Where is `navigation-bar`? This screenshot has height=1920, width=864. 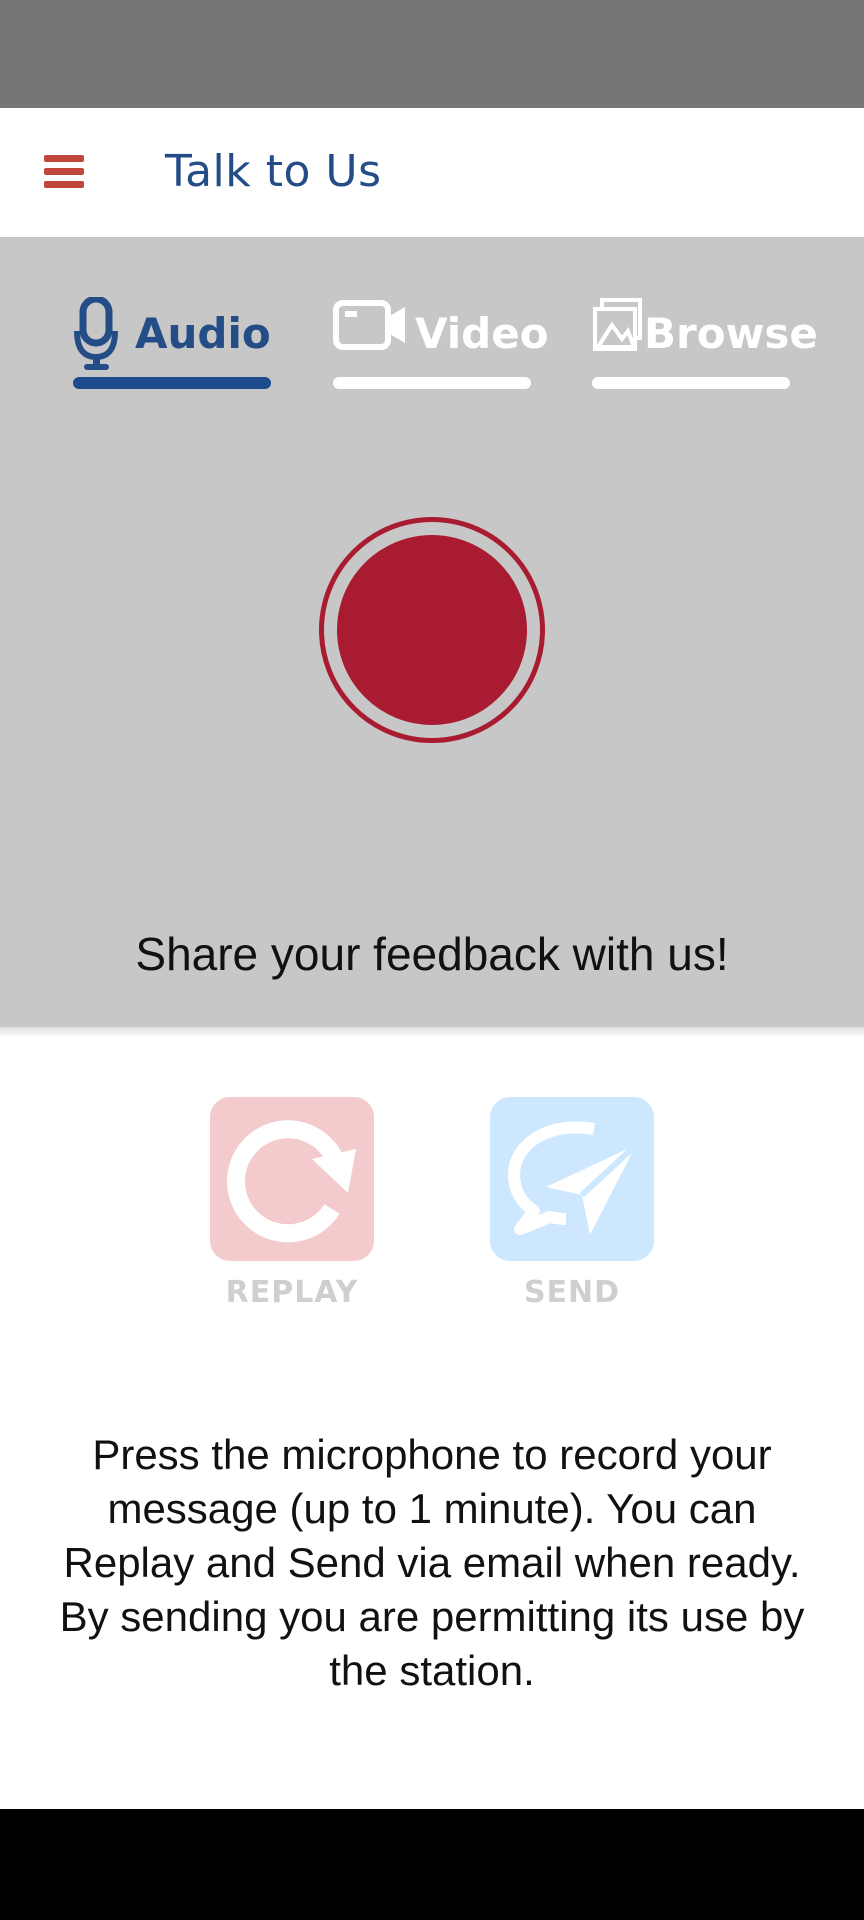 navigation-bar is located at coordinates (432, 1864).